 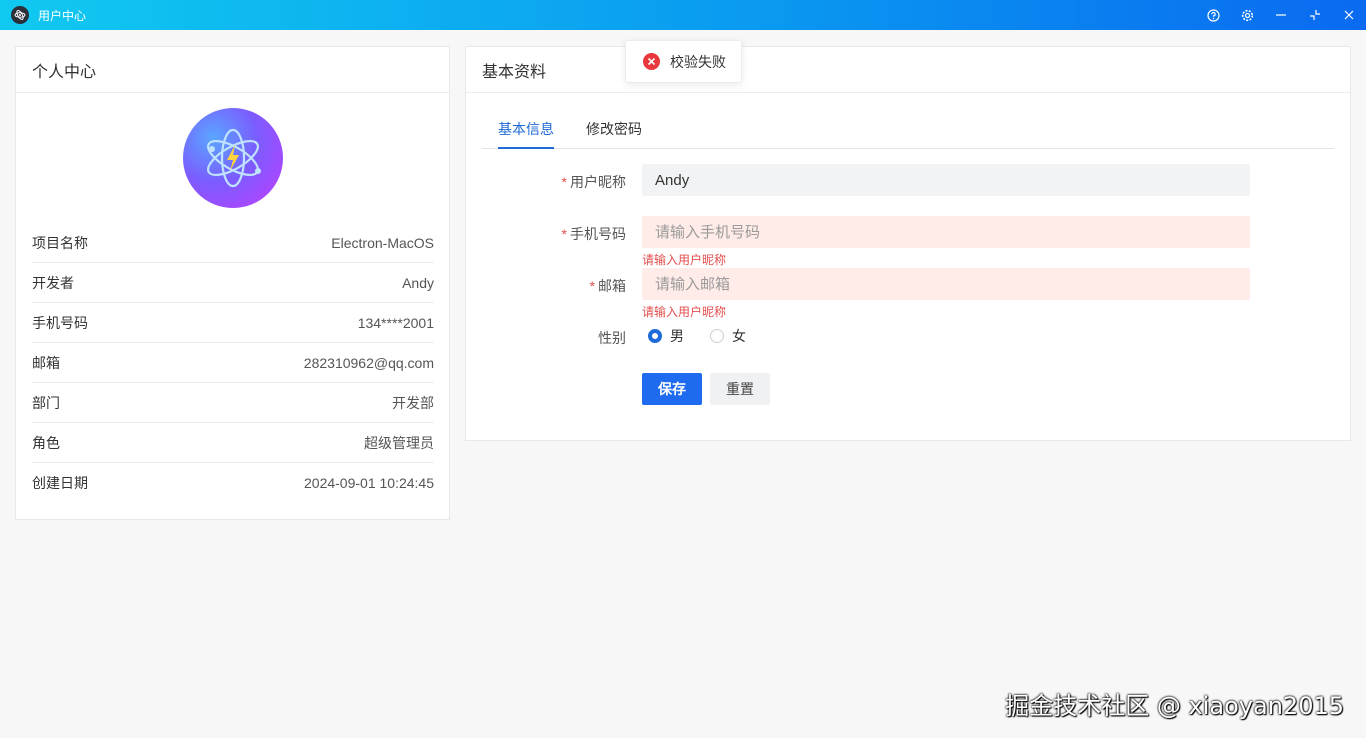 What do you see at coordinates (666, 336) in the screenshot?
I see `gender-radio-male: 男` at bounding box center [666, 336].